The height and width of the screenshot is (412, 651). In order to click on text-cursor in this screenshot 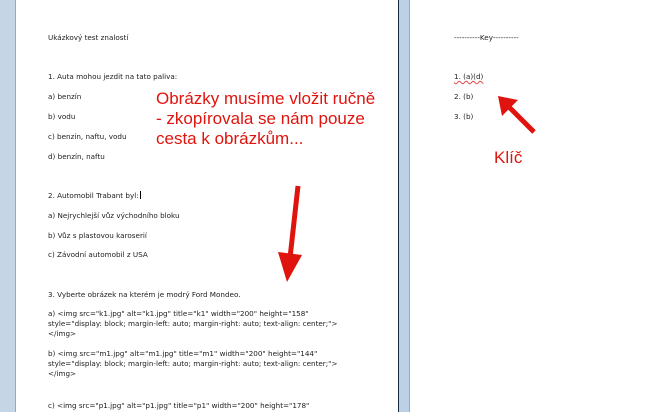, I will do `click(140, 195)`.